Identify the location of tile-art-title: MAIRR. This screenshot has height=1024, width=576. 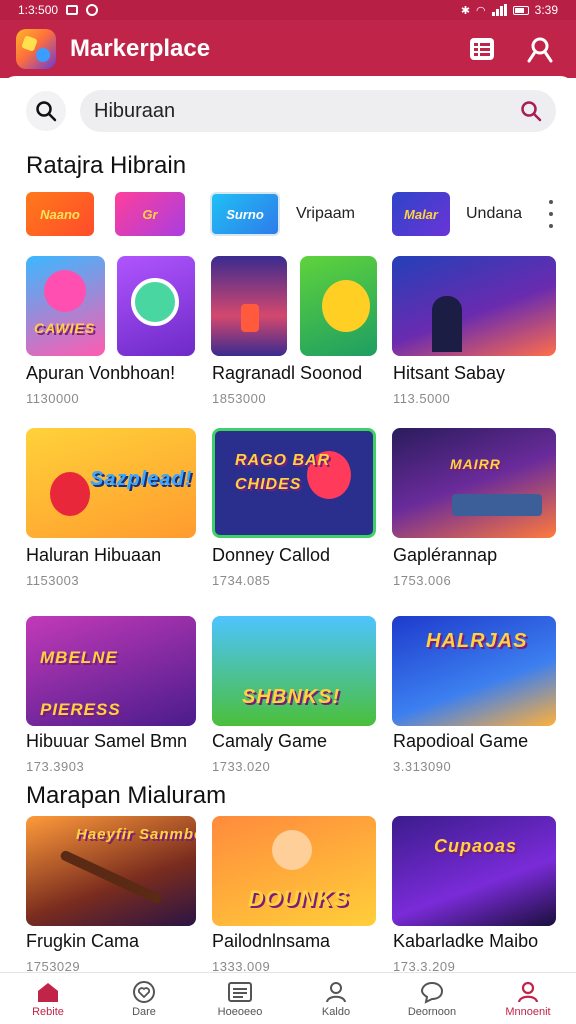
(475, 464).